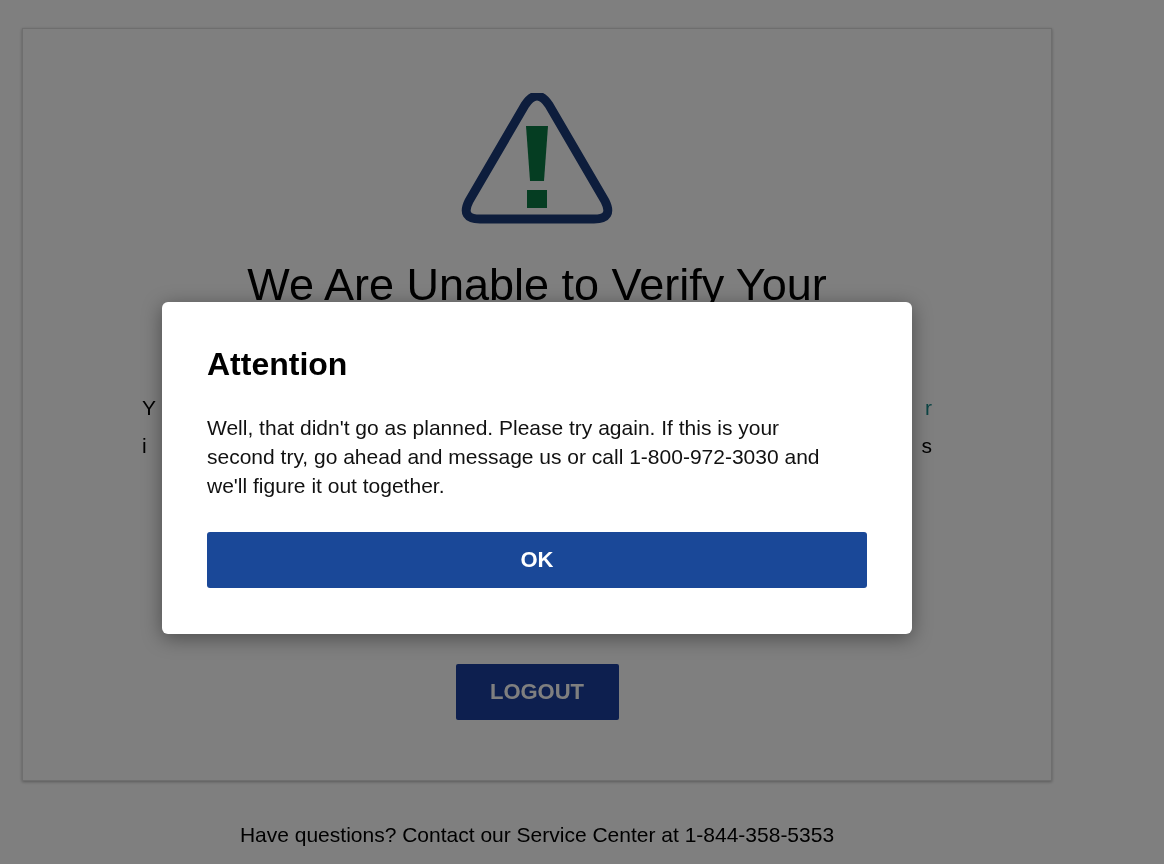 This screenshot has width=1164, height=864. I want to click on dialog-title: Attention, so click(278, 364).